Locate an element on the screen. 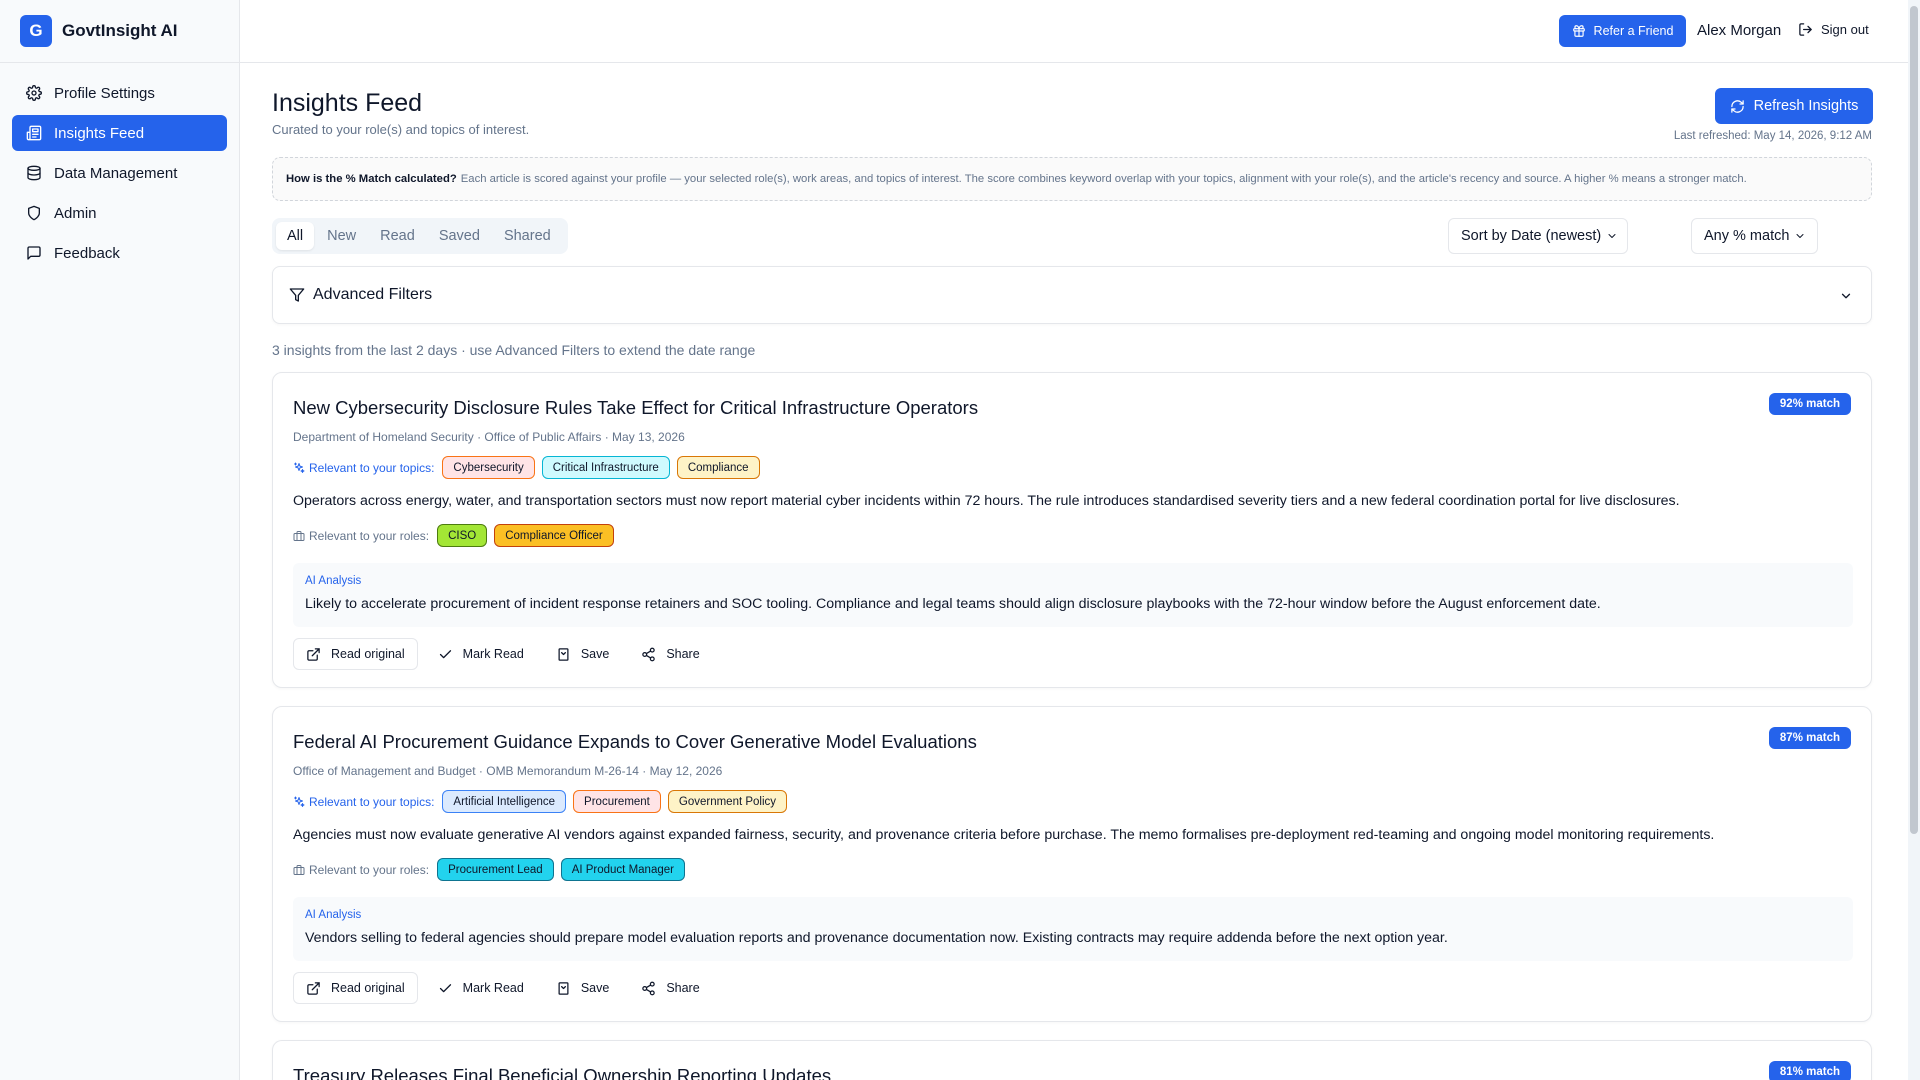 The width and height of the screenshot is (1920, 1080). last-refreshed-timestamp: Last refreshed: May 14, 2026, 9:12 AM is located at coordinates (1772, 136).